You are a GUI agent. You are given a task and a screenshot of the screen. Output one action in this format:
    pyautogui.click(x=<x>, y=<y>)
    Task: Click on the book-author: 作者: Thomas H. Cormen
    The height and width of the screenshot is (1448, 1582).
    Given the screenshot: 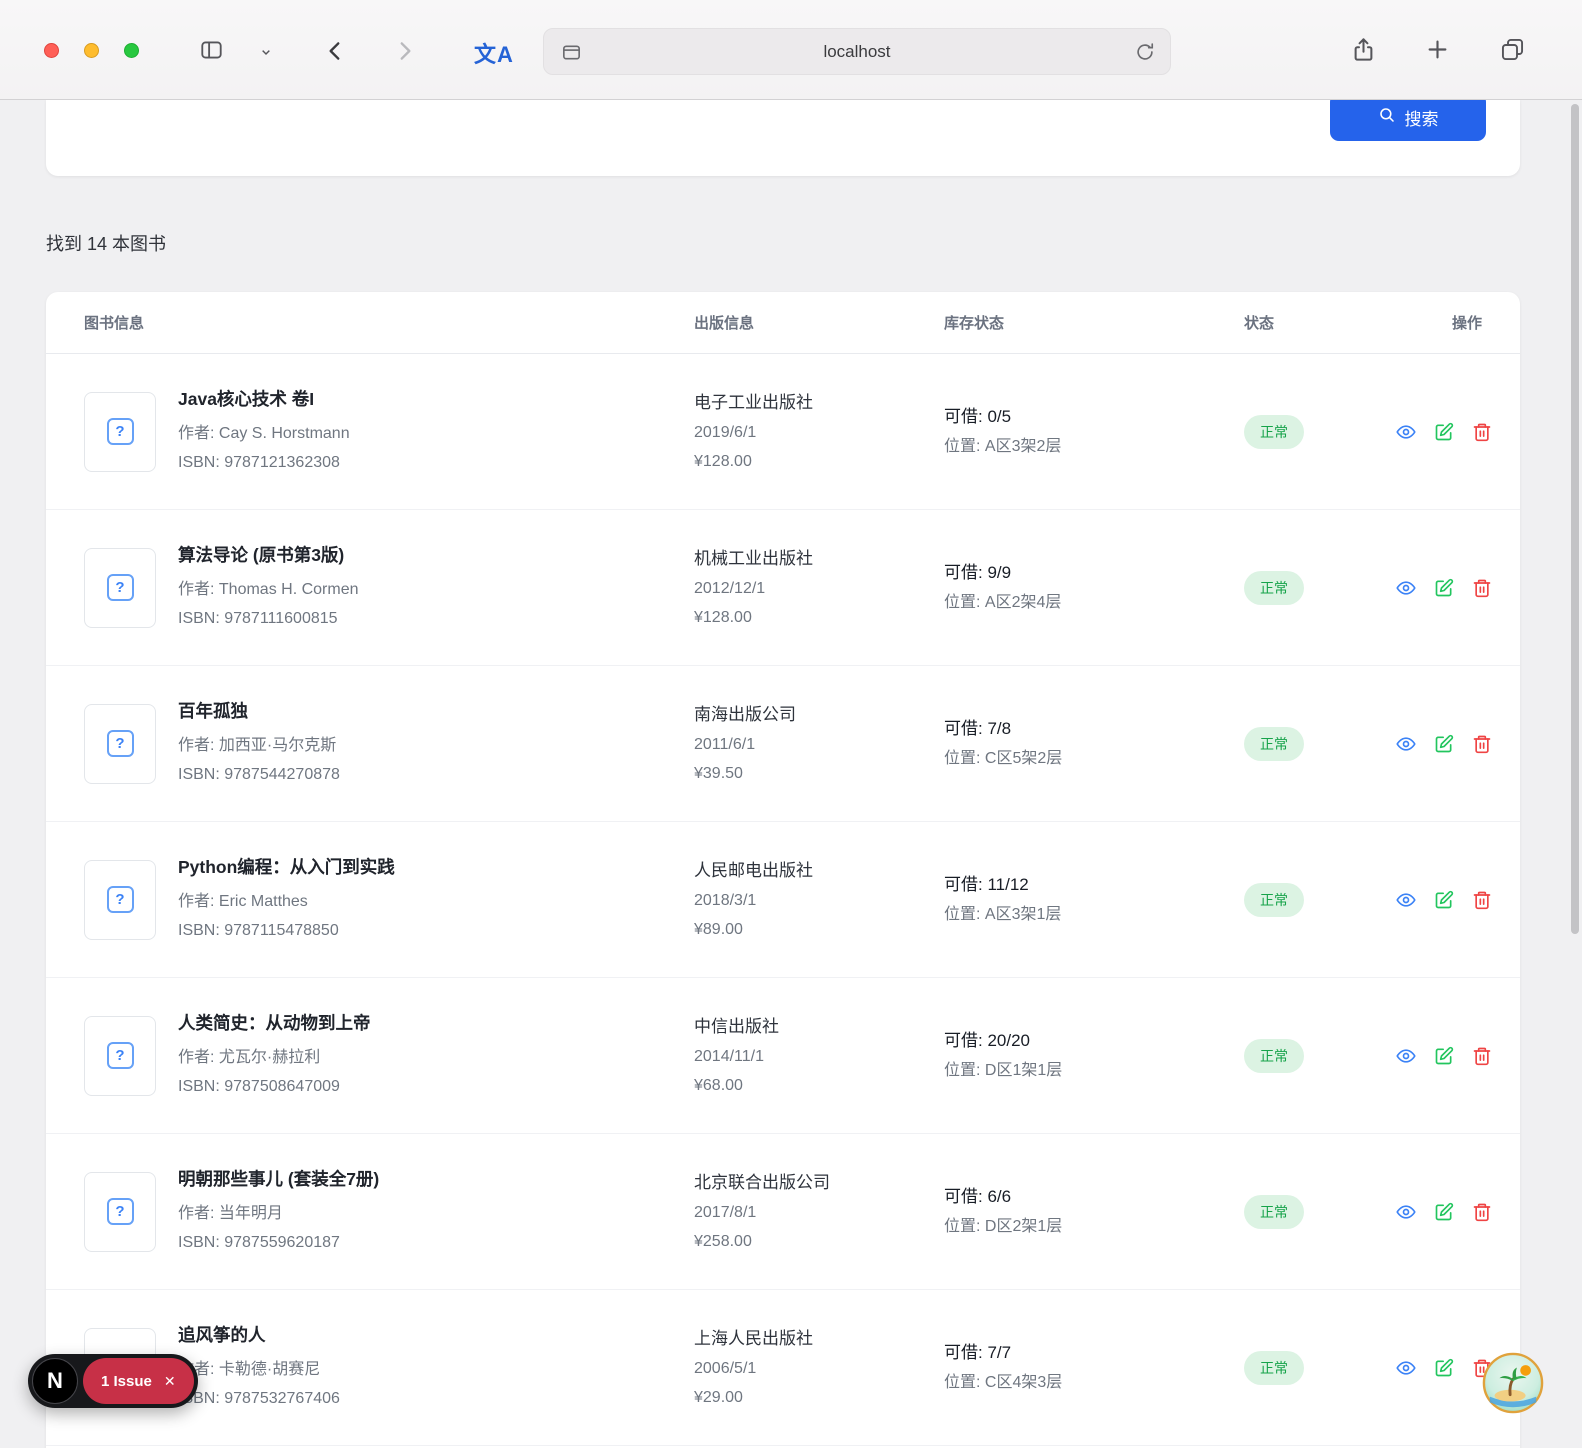 What is the action you would take?
    pyautogui.click(x=268, y=589)
    